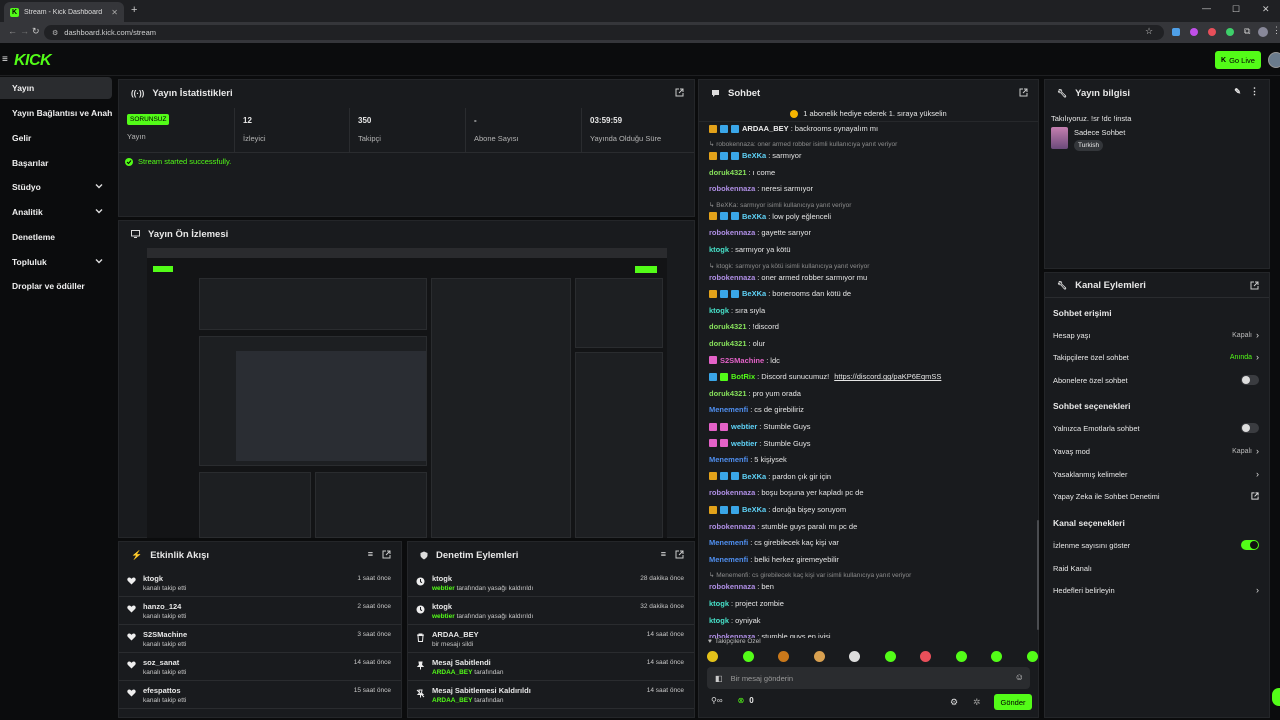 The width and height of the screenshot is (1280, 720). Describe the element at coordinates (1156, 451) in the screenshot. I see `slow-mode-setting: Yavaş mod Kapalı ›` at that location.